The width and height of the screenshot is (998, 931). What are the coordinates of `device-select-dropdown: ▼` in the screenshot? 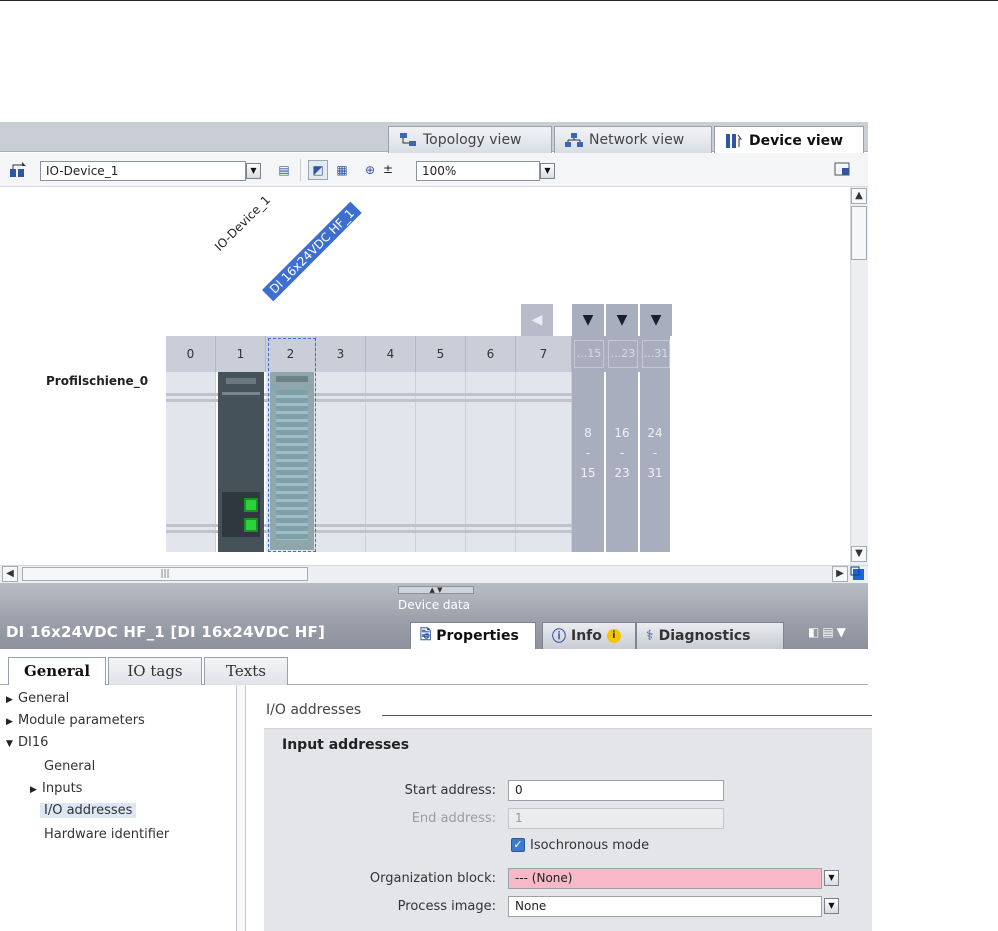 It's located at (253, 171).